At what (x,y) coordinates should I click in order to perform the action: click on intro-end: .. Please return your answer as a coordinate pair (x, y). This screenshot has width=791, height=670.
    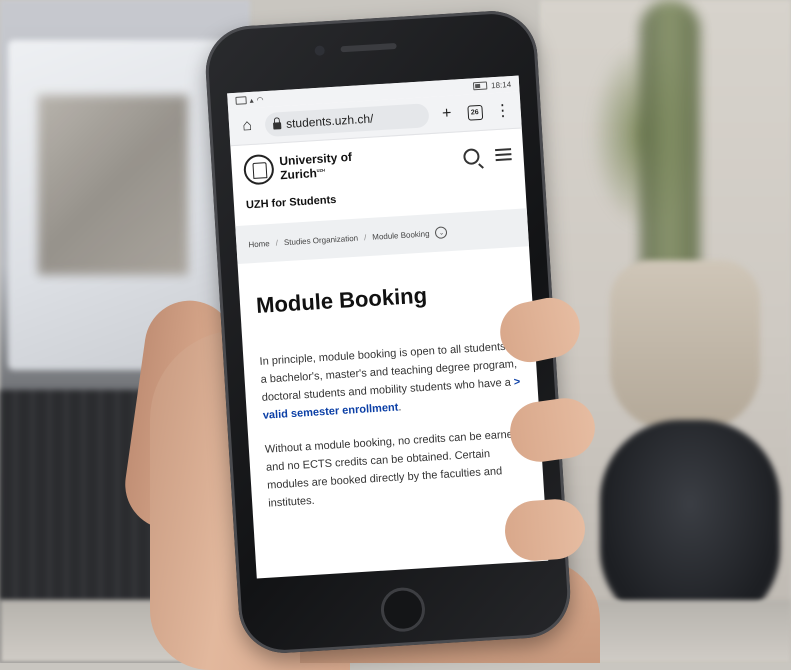
    Looking at the image, I should click on (399, 407).